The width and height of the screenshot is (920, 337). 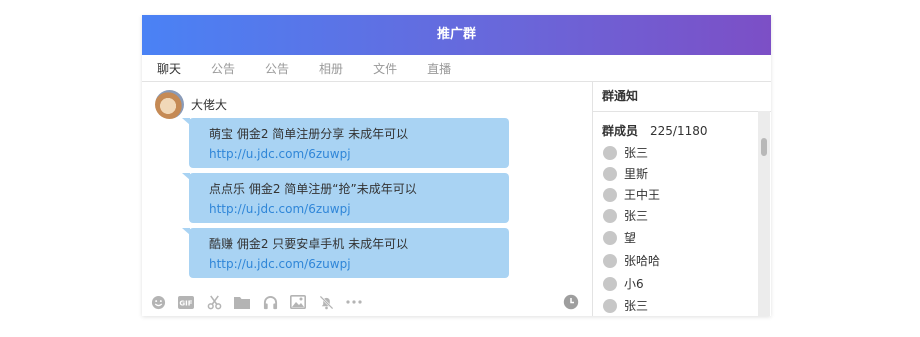 What do you see at coordinates (642, 195) in the screenshot?
I see `member-name: 王中王` at bounding box center [642, 195].